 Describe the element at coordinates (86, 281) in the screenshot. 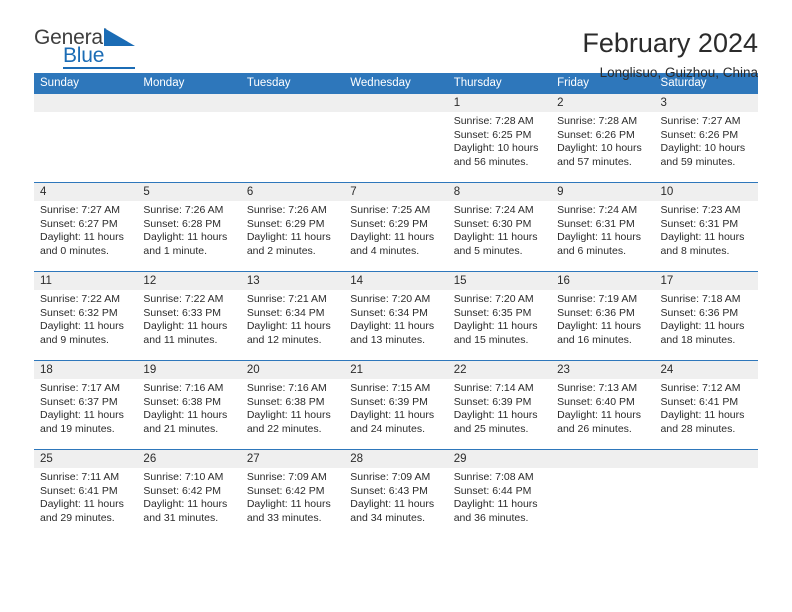

I see `day-number: 11` at that location.